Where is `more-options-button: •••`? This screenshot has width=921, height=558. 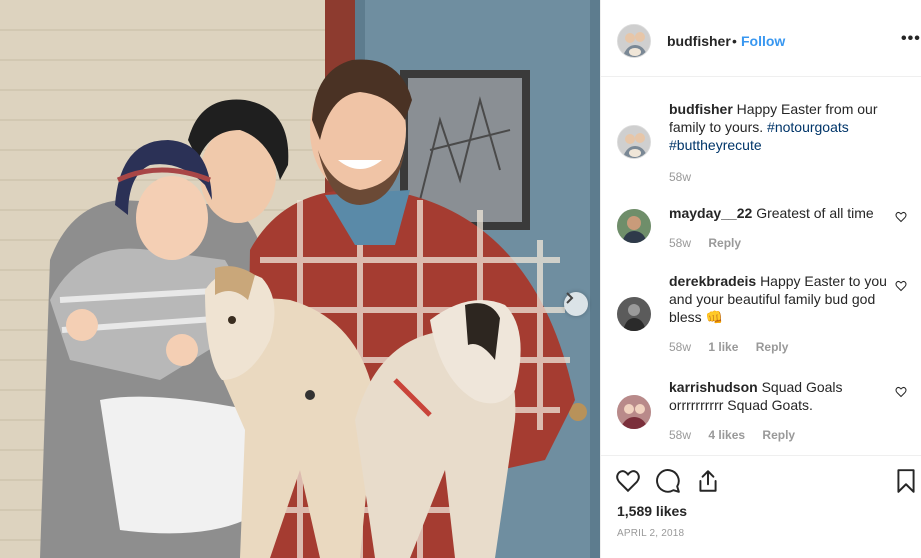
more-options-button: ••• is located at coordinates (911, 39).